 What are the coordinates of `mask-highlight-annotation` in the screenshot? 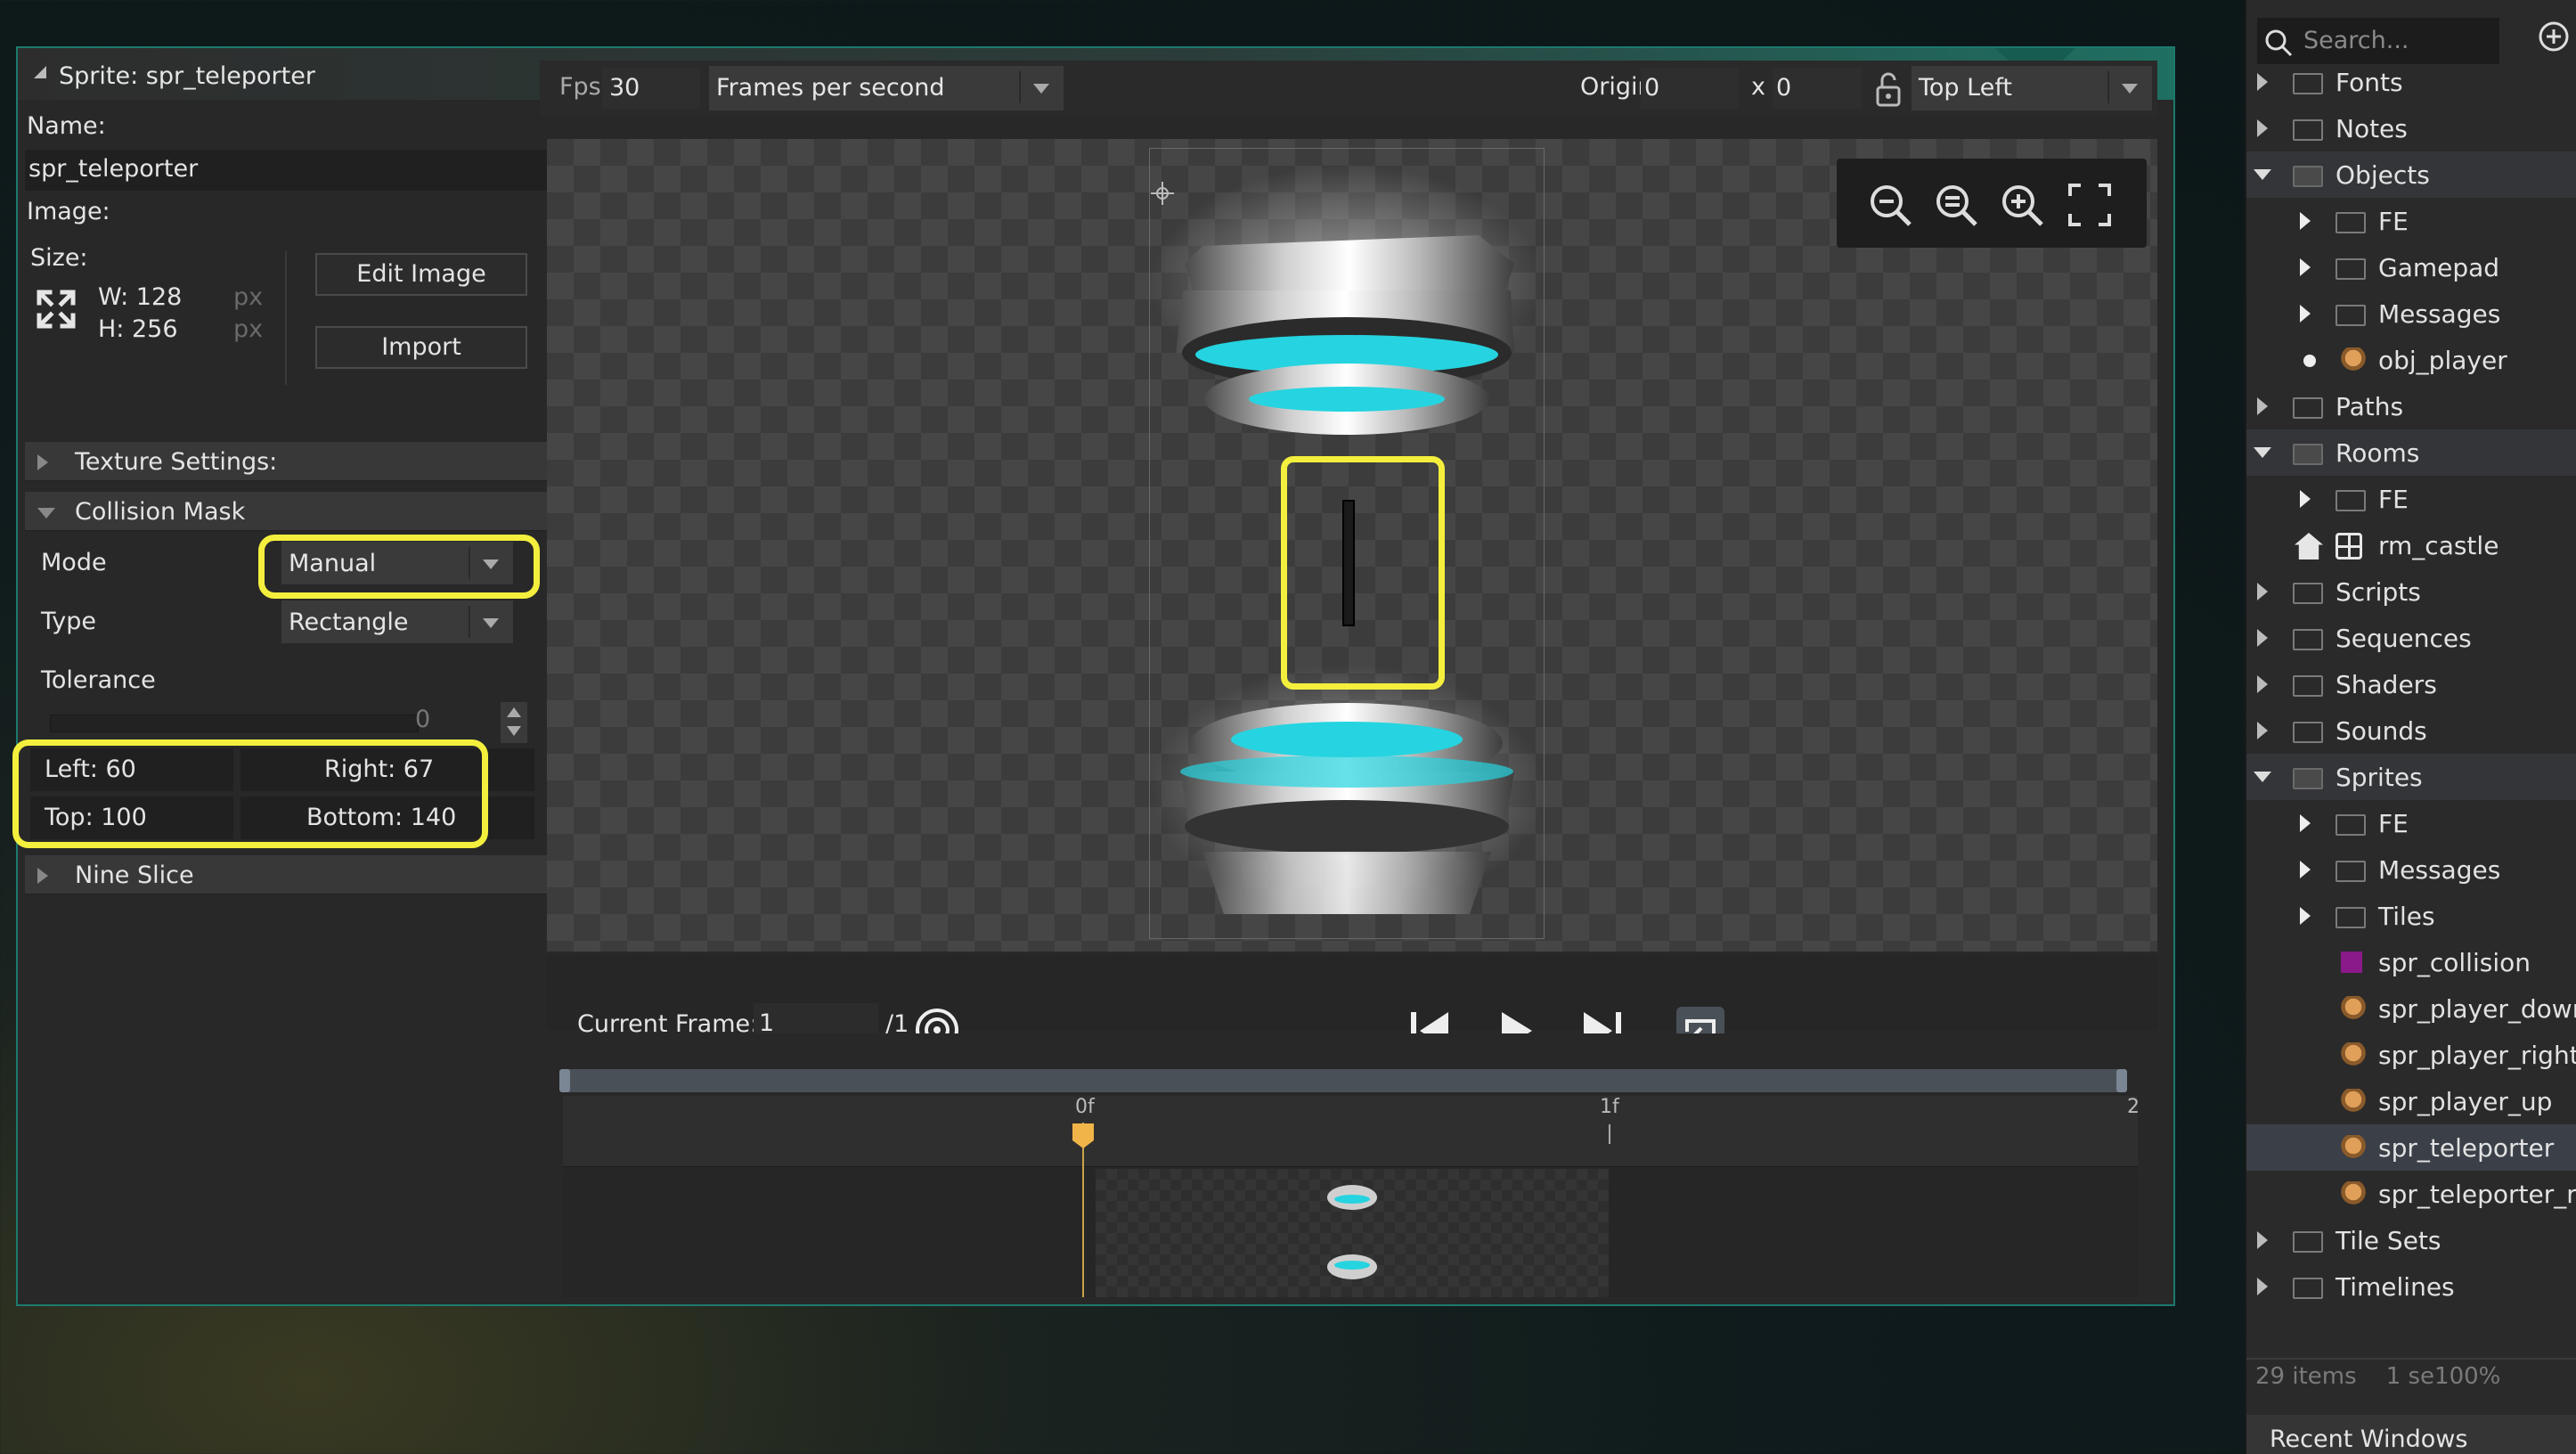 It's located at (1363, 573).